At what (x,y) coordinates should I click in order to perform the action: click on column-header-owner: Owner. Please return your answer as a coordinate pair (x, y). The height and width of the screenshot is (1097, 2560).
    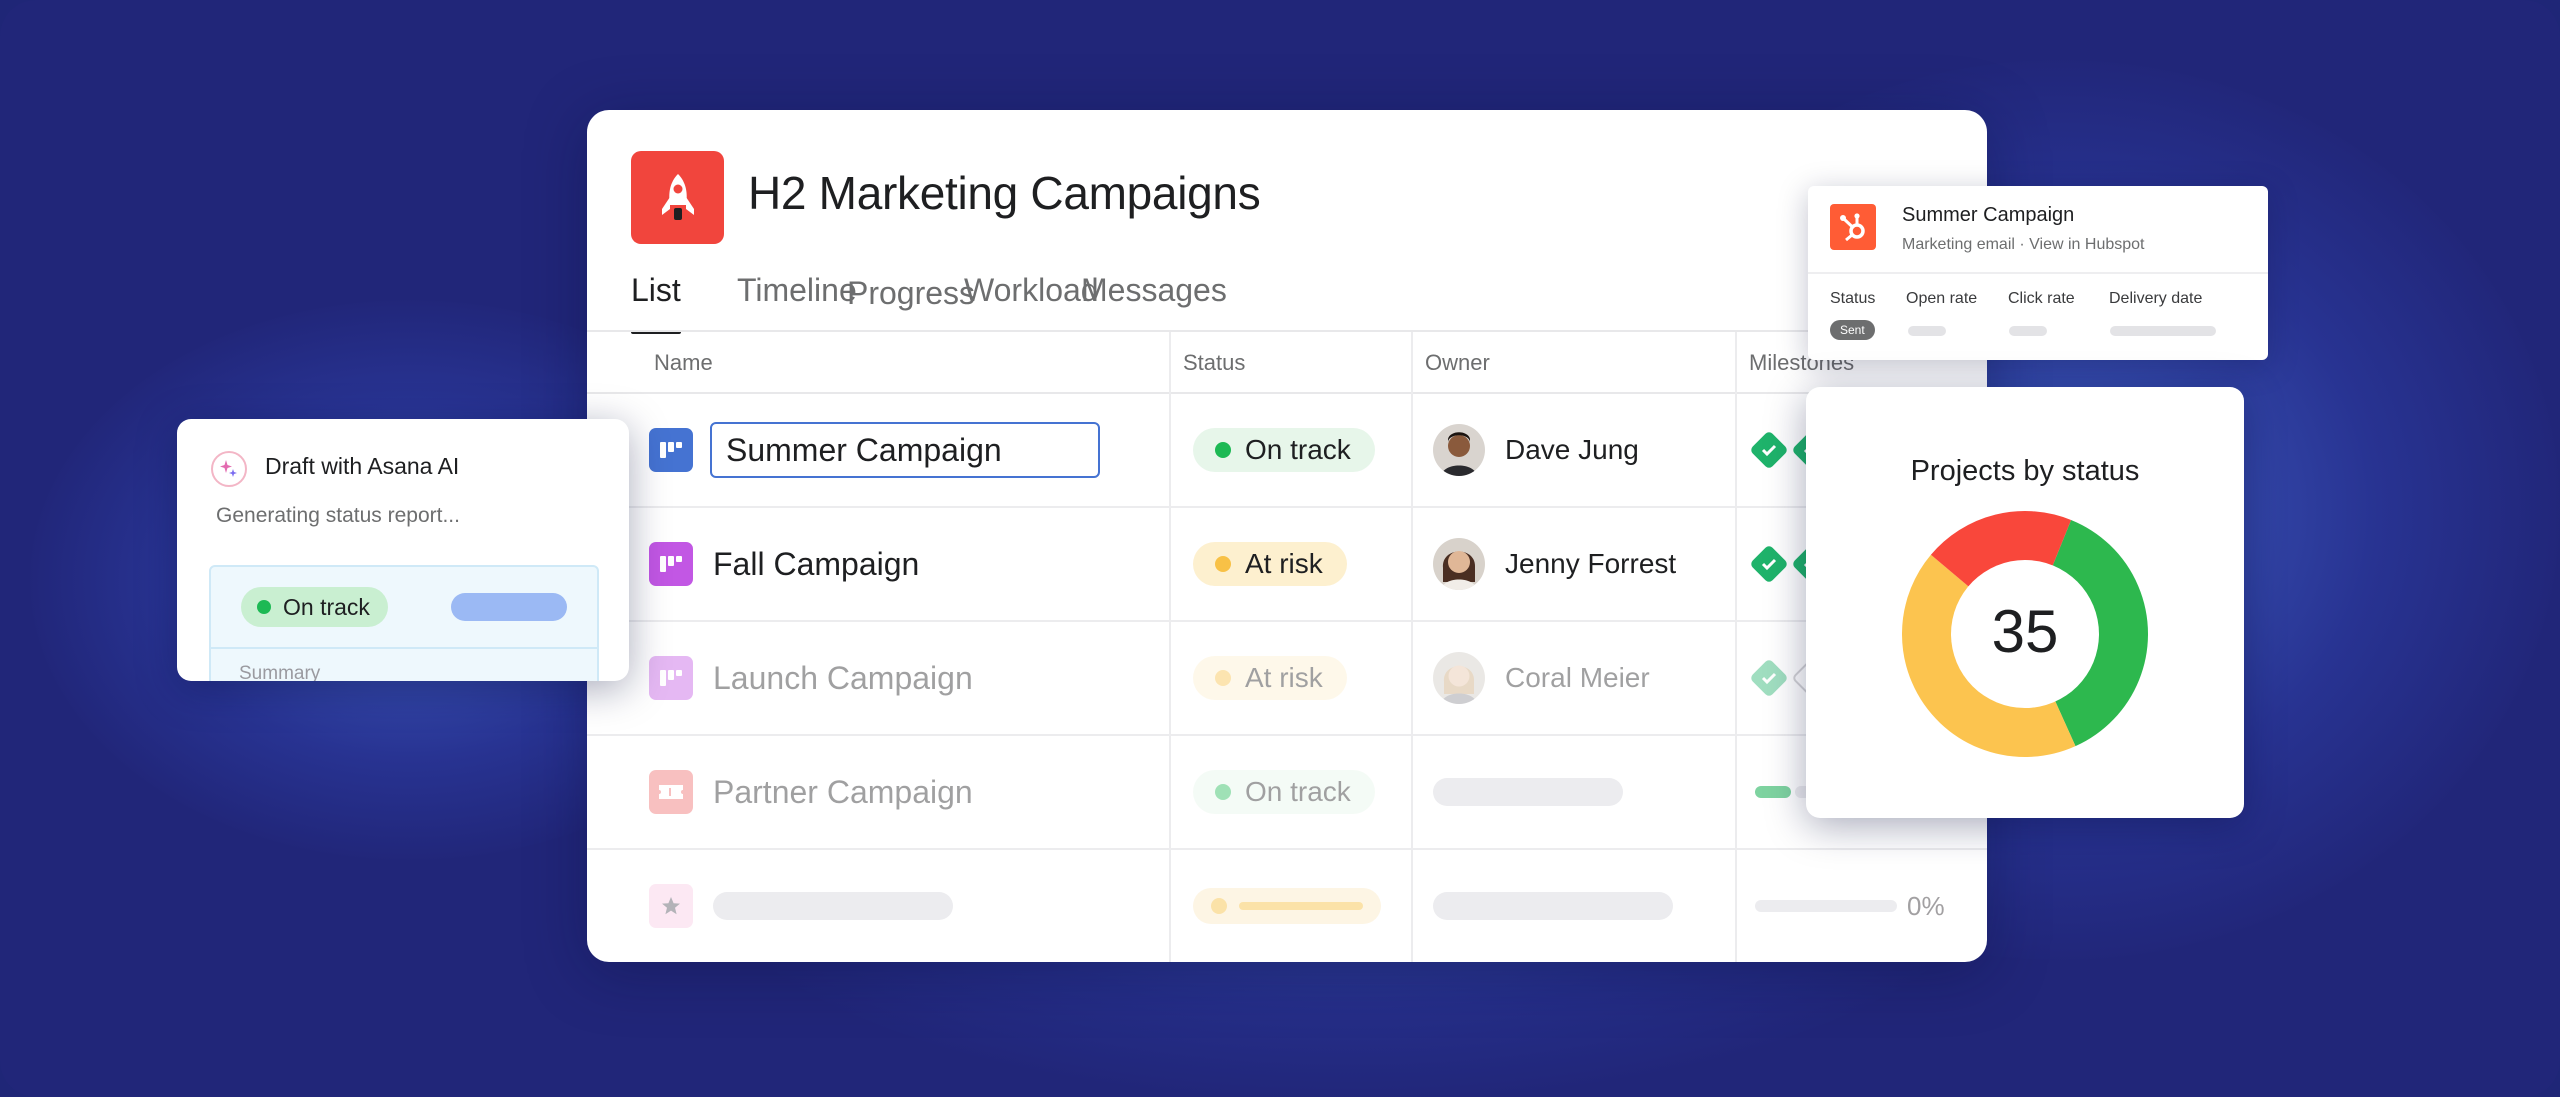
    Looking at the image, I should click on (1451, 363).